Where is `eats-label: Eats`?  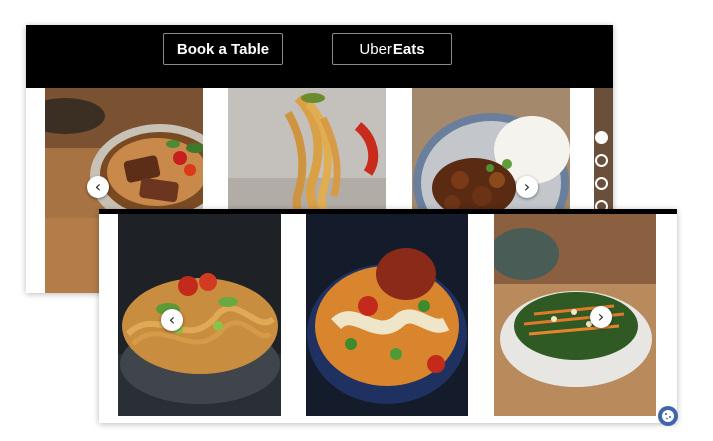 eats-label: Eats is located at coordinates (408, 49).